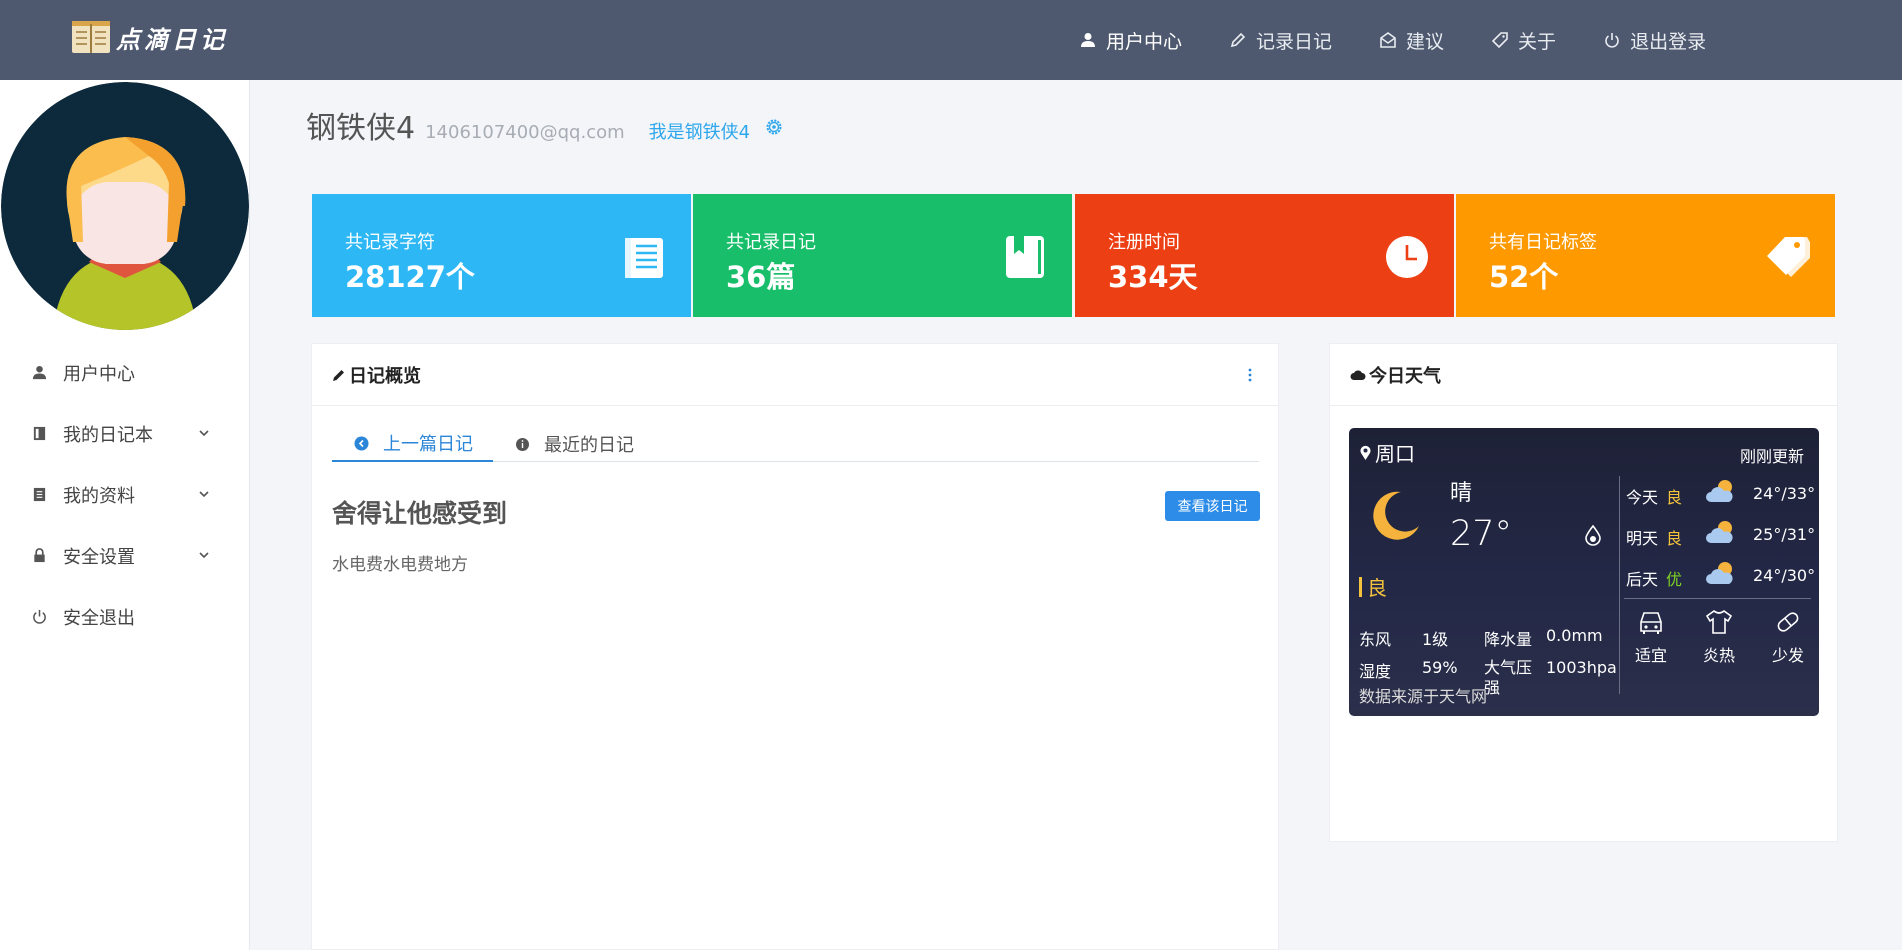  What do you see at coordinates (410, 277) in the screenshot?
I see `stat-value: 28127个` at bounding box center [410, 277].